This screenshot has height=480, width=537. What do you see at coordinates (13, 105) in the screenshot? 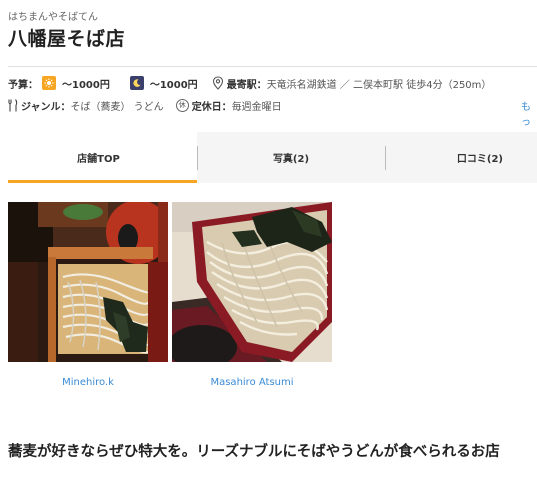
I see `fork-knife-icon` at bounding box center [13, 105].